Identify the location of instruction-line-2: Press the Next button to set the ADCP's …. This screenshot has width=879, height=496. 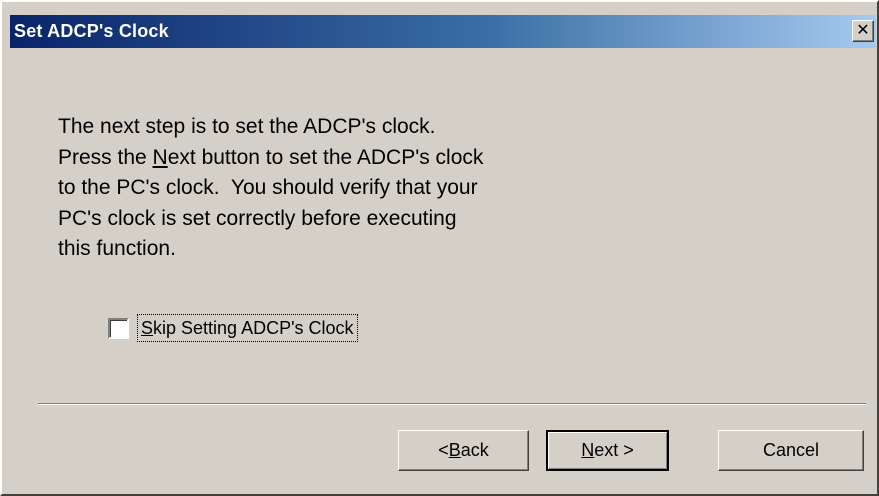
(271, 157).